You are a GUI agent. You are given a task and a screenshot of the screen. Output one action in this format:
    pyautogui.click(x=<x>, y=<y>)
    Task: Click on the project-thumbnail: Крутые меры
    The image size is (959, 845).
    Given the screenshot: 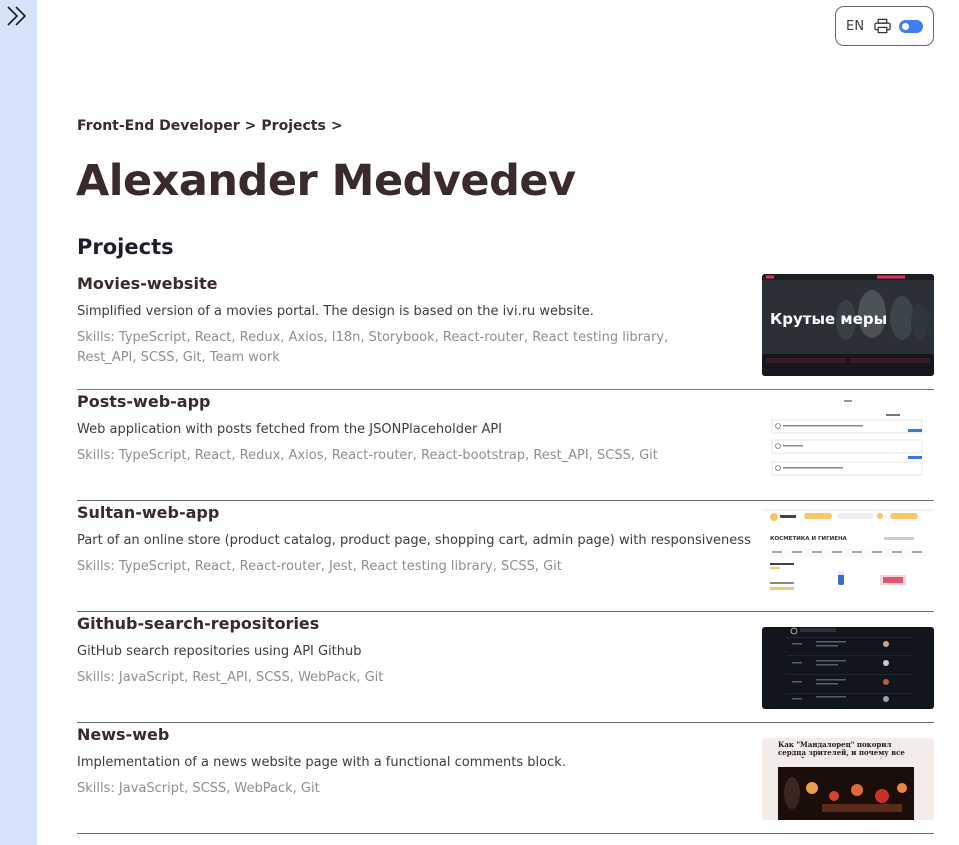 What is the action you would take?
    pyautogui.click(x=848, y=325)
    